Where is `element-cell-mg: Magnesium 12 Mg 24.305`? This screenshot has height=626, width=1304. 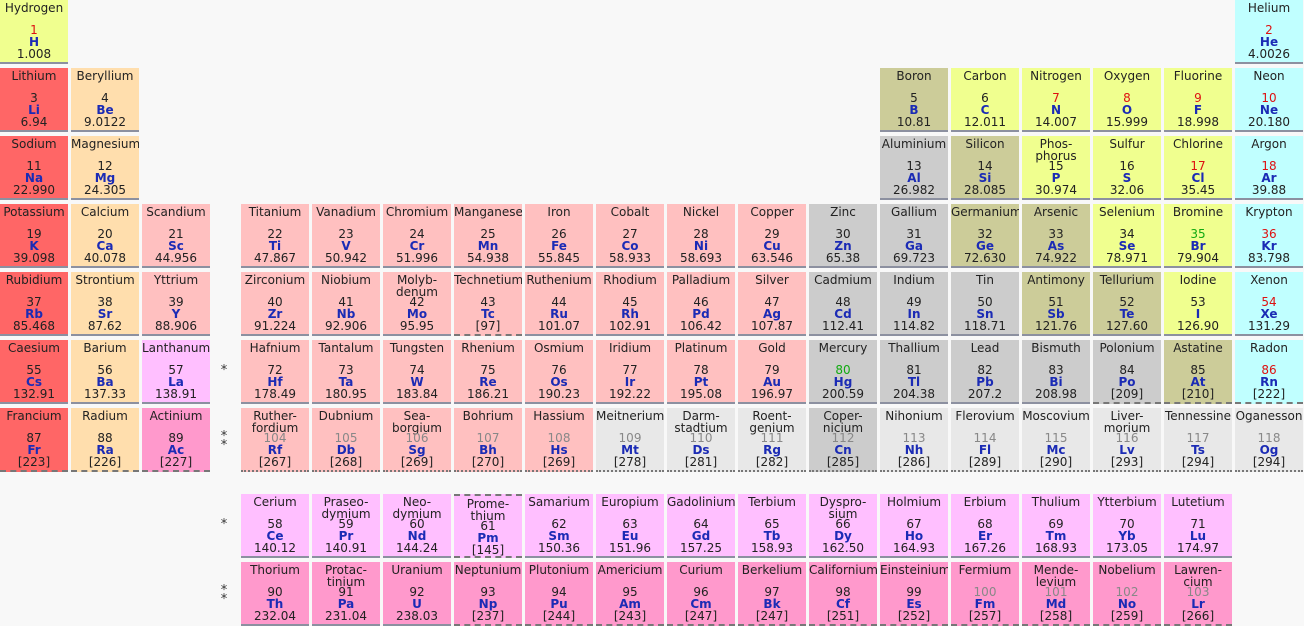
element-cell-mg: Magnesium 12 Mg 24.305 is located at coordinates (105, 168).